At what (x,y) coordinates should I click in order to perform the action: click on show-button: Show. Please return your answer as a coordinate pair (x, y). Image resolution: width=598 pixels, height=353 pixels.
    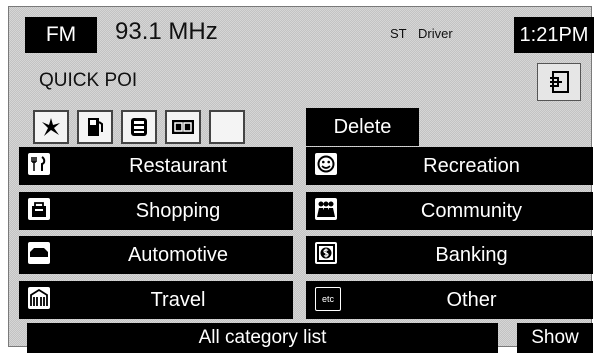
    Looking at the image, I should click on (555, 338).